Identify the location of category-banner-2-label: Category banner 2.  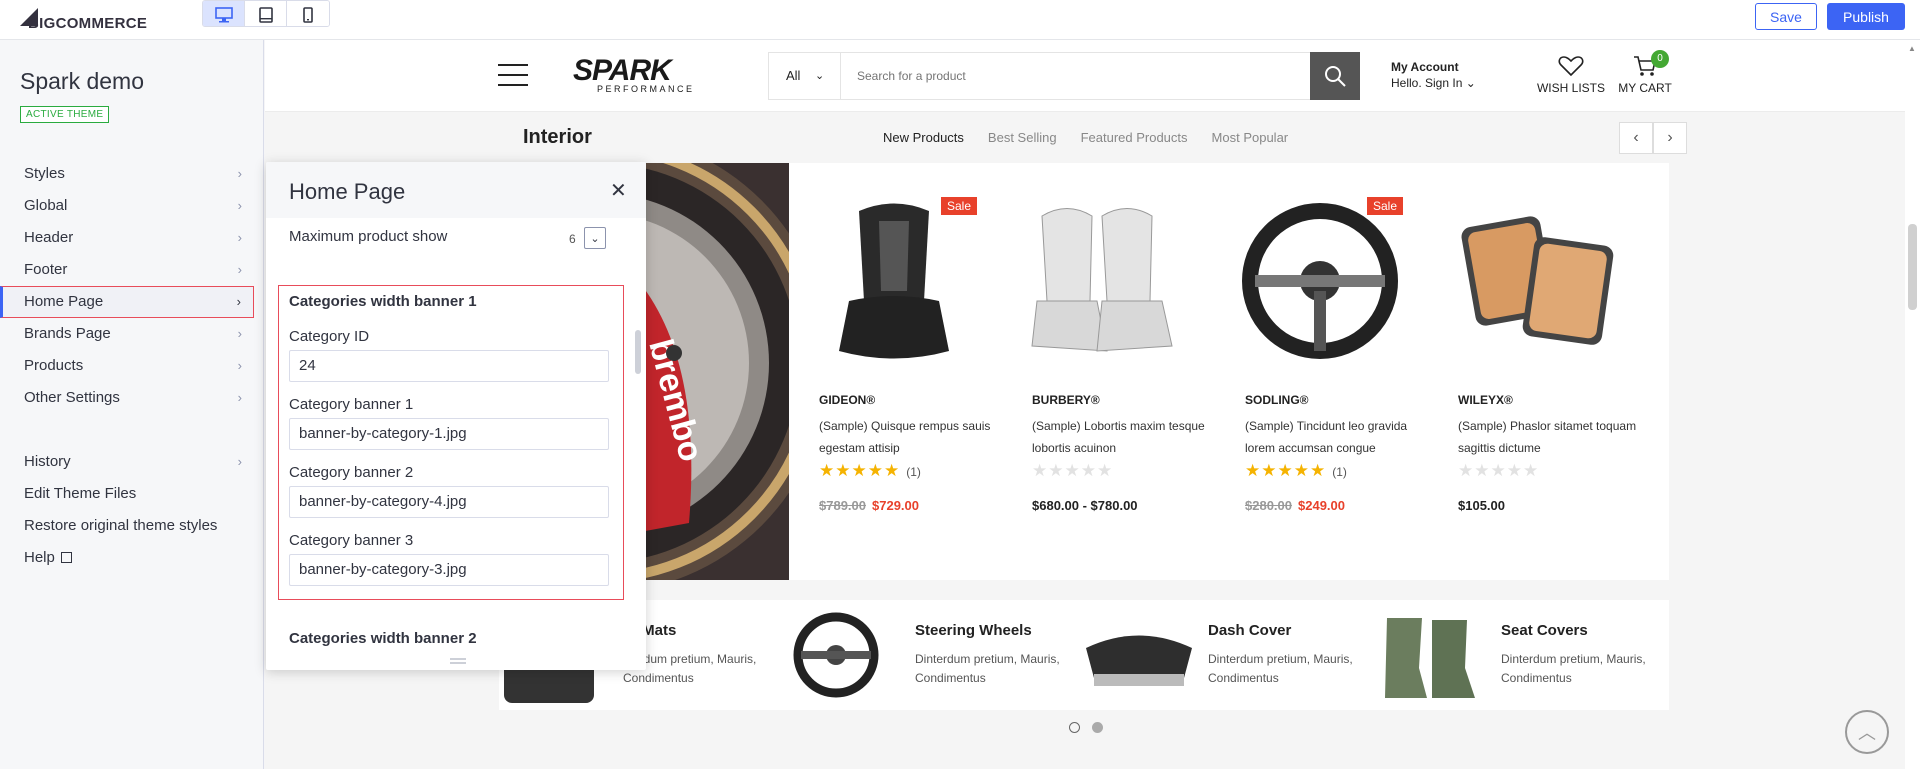
(351, 472).